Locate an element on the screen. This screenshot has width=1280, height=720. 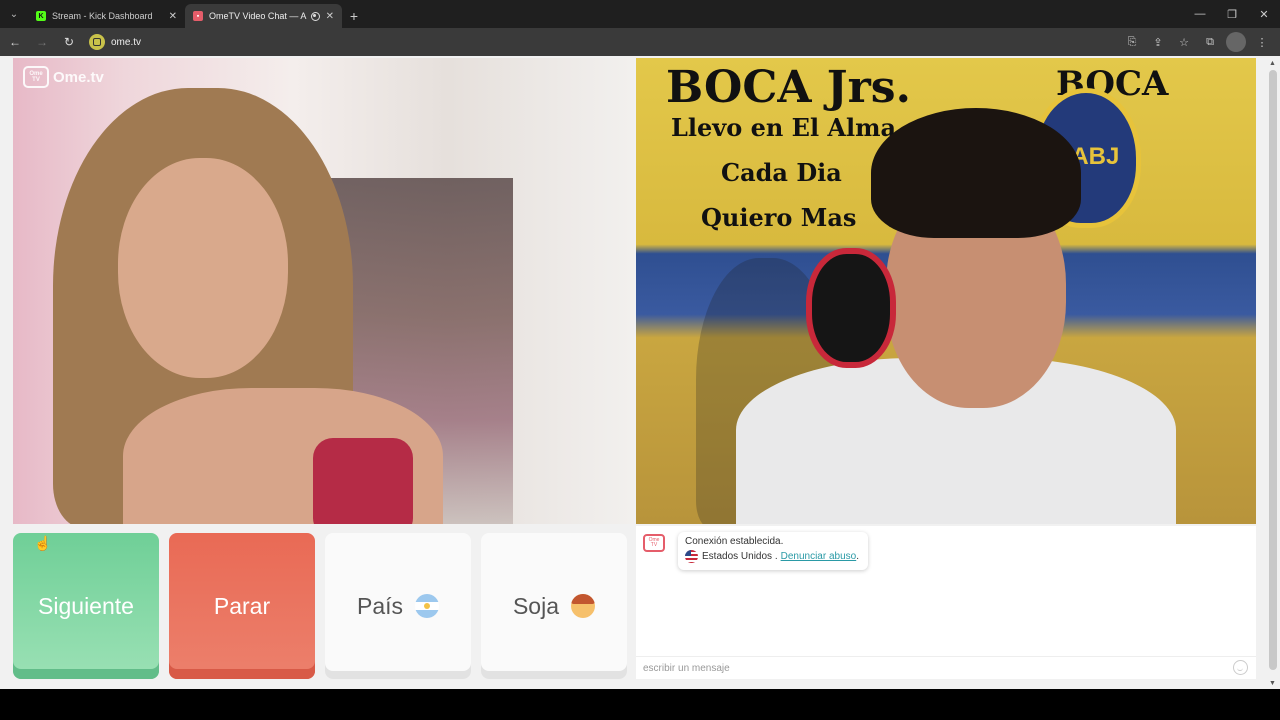
ometv-logo: Ome TV Ome.tv is located at coordinates (63, 77).